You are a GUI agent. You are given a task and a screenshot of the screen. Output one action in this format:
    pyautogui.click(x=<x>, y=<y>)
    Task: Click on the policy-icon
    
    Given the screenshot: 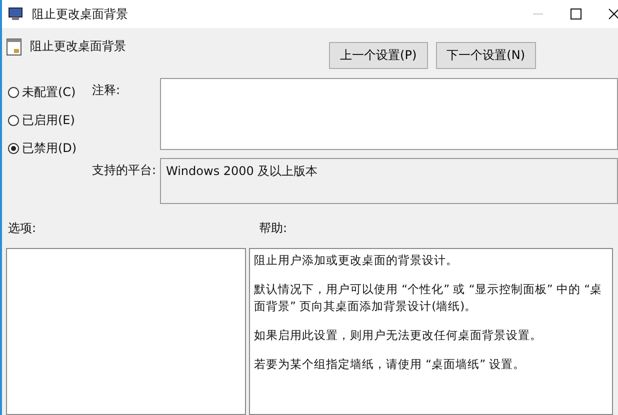 What is the action you would take?
    pyautogui.click(x=14, y=47)
    